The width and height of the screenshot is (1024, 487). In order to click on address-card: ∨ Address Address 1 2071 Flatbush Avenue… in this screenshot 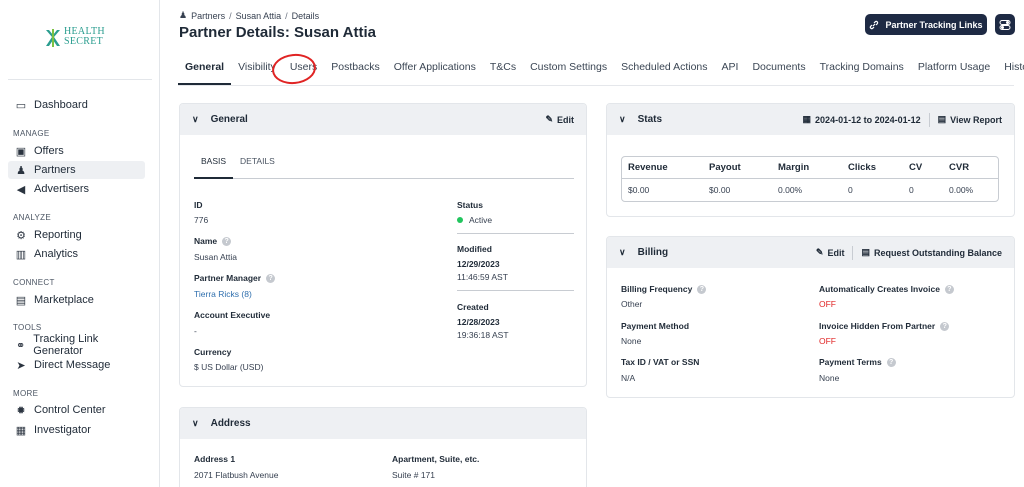, I will do `click(383, 447)`.